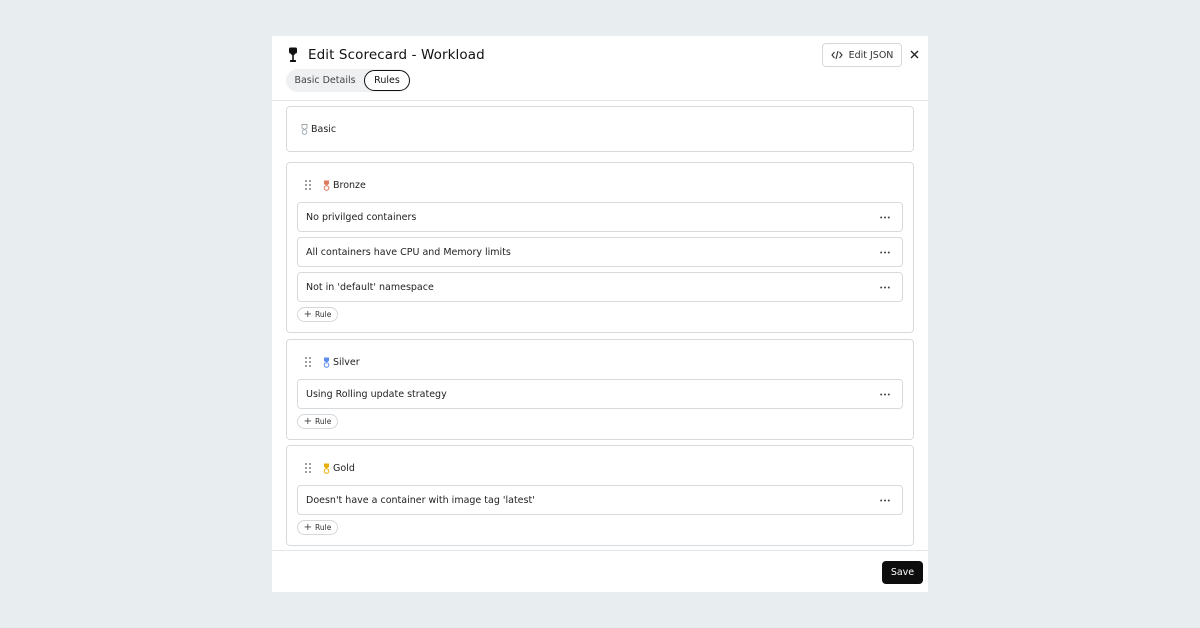 This screenshot has height=628, width=1200. Describe the element at coordinates (396, 55) in the screenshot. I see `modal-title: Edit Scorecard - Workload` at that location.